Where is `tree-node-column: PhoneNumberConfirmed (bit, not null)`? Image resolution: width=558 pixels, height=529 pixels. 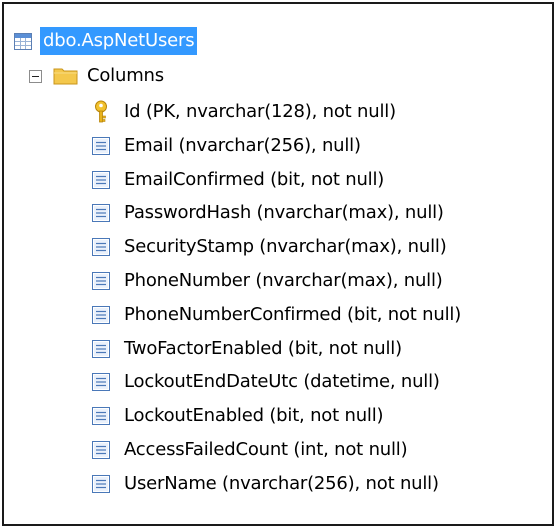
tree-node-column: PhoneNumberConfirmed (bit, not null) is located at coordinates (276, 315).